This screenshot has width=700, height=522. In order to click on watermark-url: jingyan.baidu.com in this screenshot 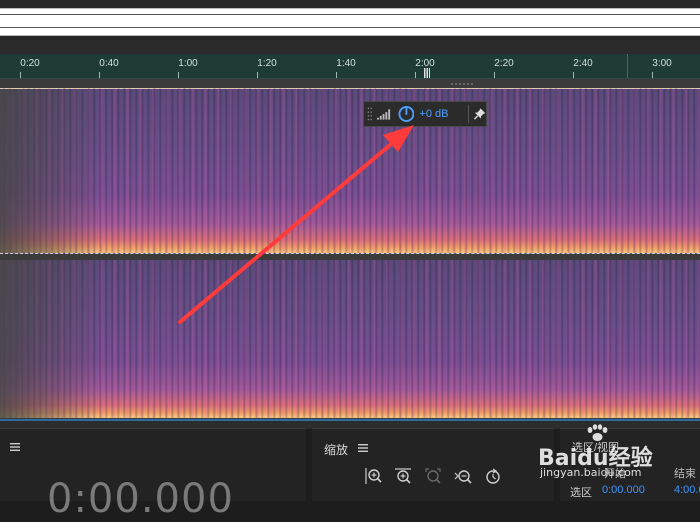, I will do `click(591, 472)`.